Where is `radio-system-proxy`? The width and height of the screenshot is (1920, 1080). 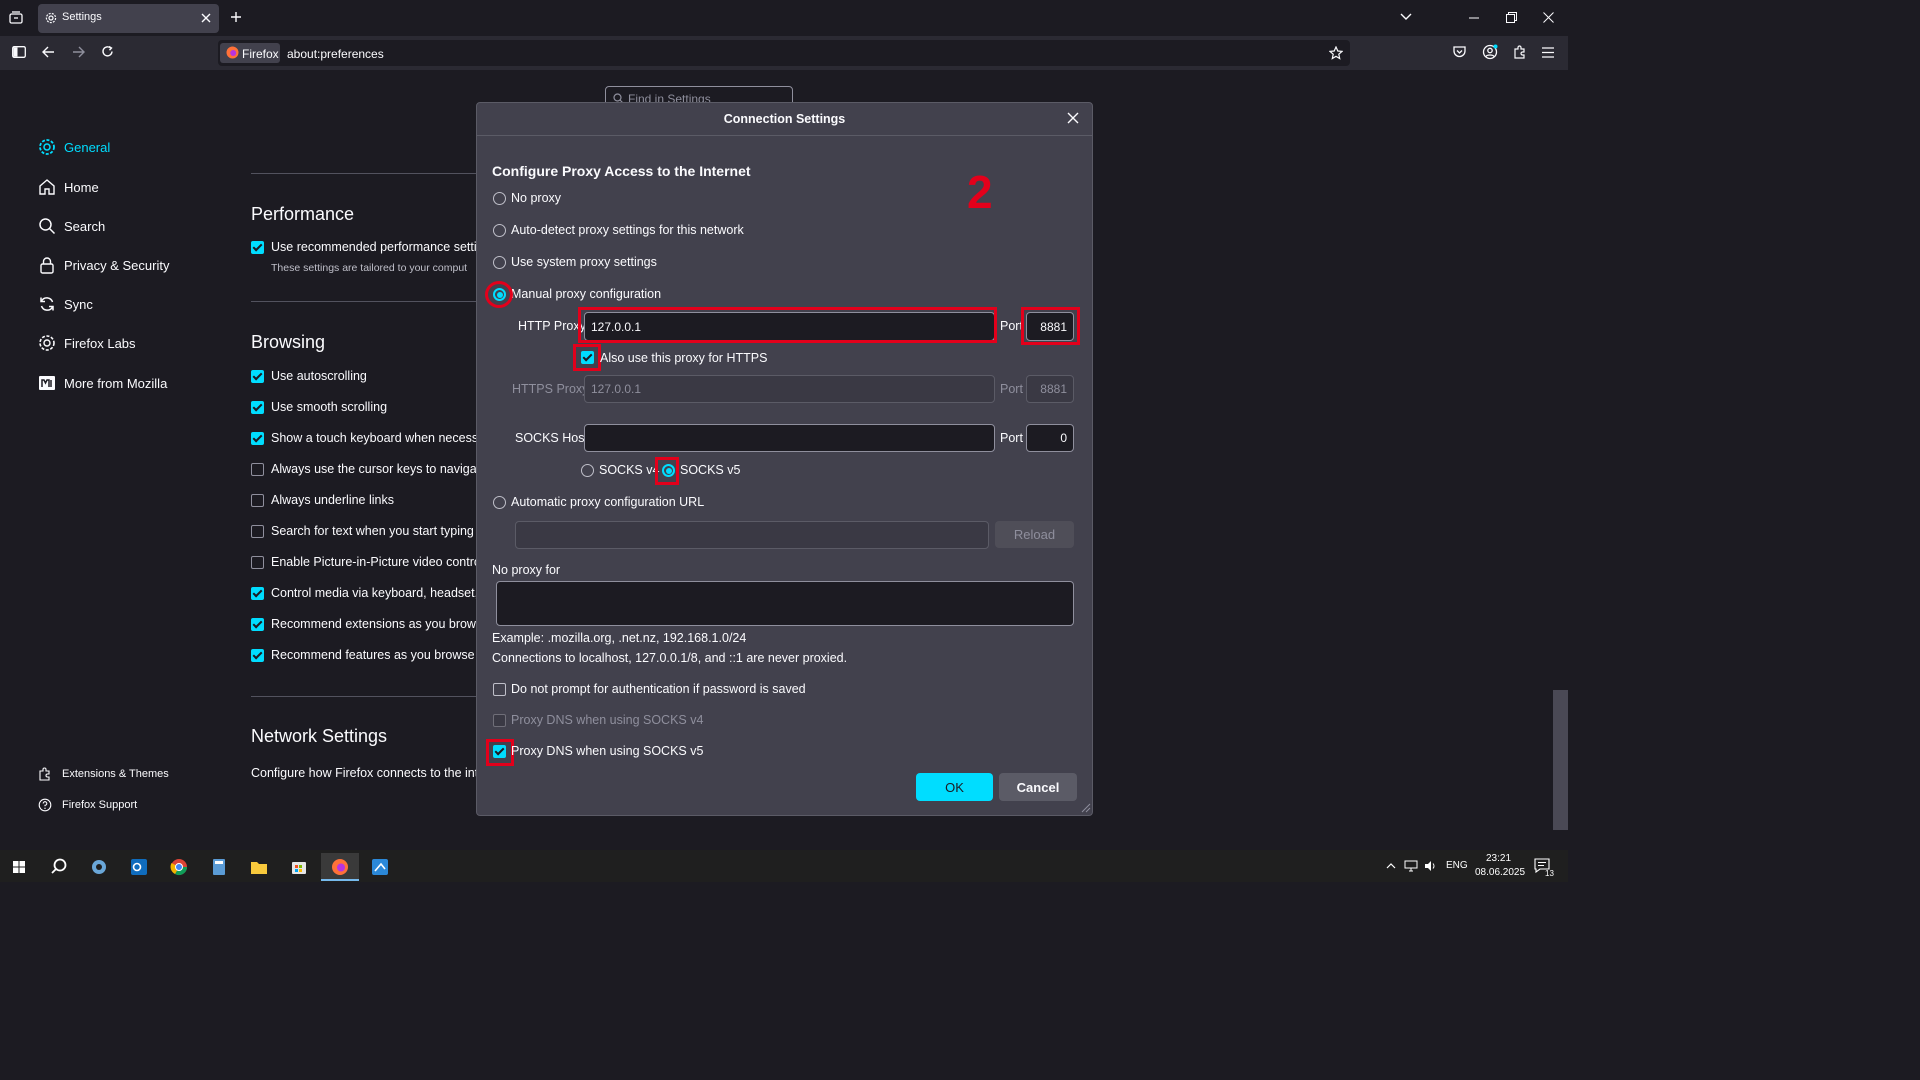
radio-system-proxy is located at coordinates (499, 262).